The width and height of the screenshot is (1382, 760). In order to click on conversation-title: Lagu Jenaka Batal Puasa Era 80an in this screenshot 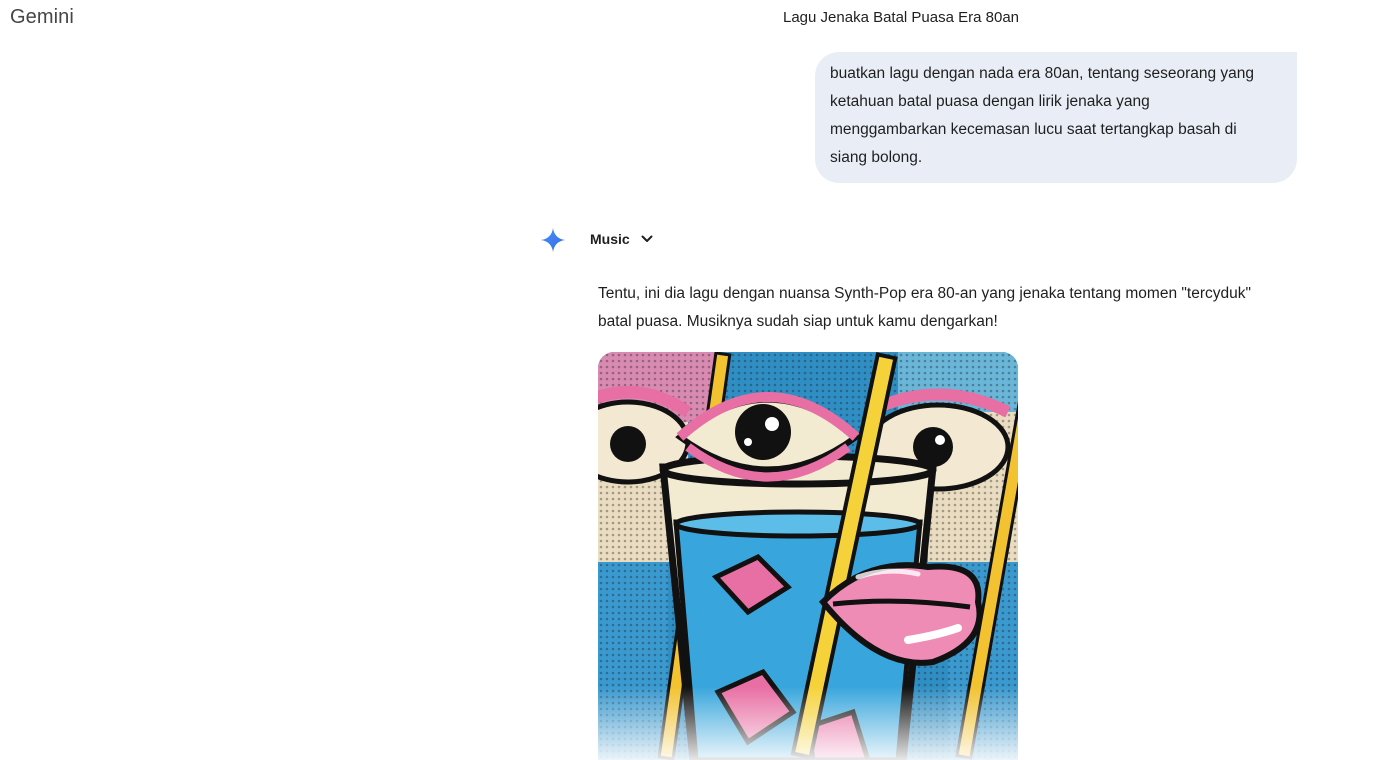, I will do `click(901, 17)`.